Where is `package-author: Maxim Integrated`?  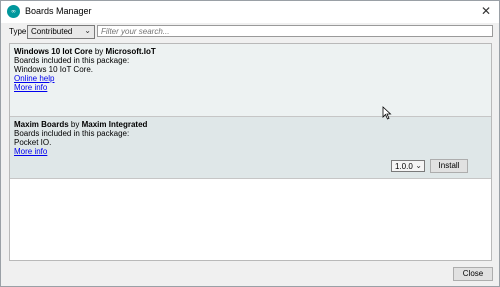 package-author: Maxim Integrated is located at coordinates (114, 124).